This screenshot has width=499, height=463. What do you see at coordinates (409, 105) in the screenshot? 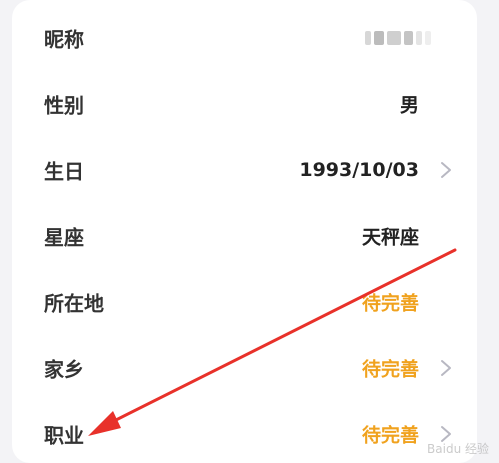
I see `row-gender-value: 男` at bounding box center [409, 105].